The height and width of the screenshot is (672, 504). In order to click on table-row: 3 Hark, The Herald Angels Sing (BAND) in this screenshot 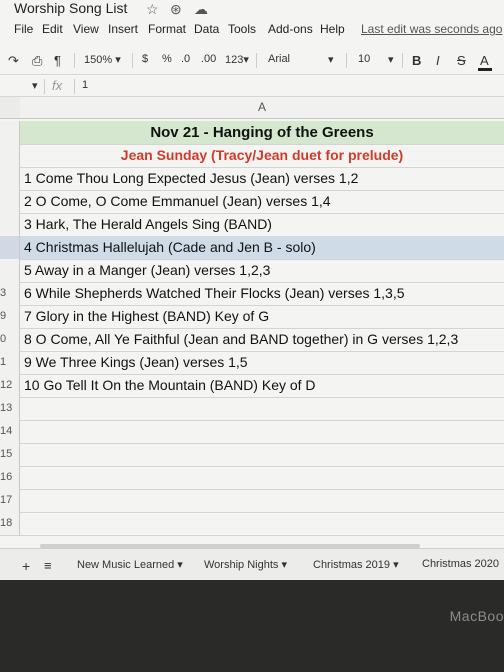, I will do `click(252, 225)`.